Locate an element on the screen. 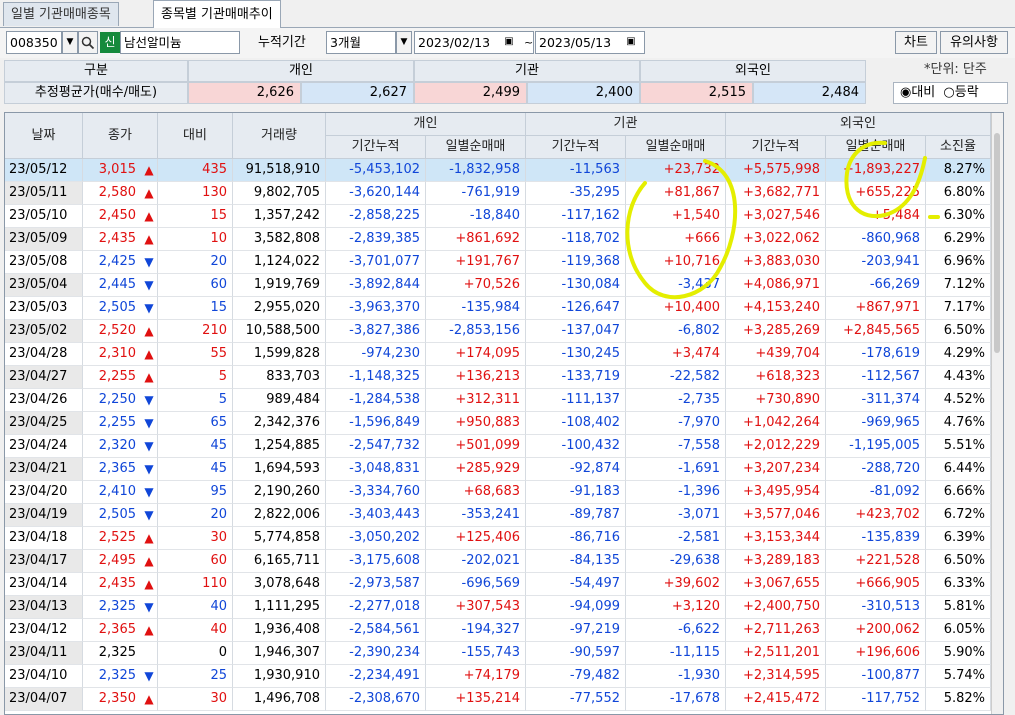  cell-date: 23/04/28 is located at coordinates (44, 354).